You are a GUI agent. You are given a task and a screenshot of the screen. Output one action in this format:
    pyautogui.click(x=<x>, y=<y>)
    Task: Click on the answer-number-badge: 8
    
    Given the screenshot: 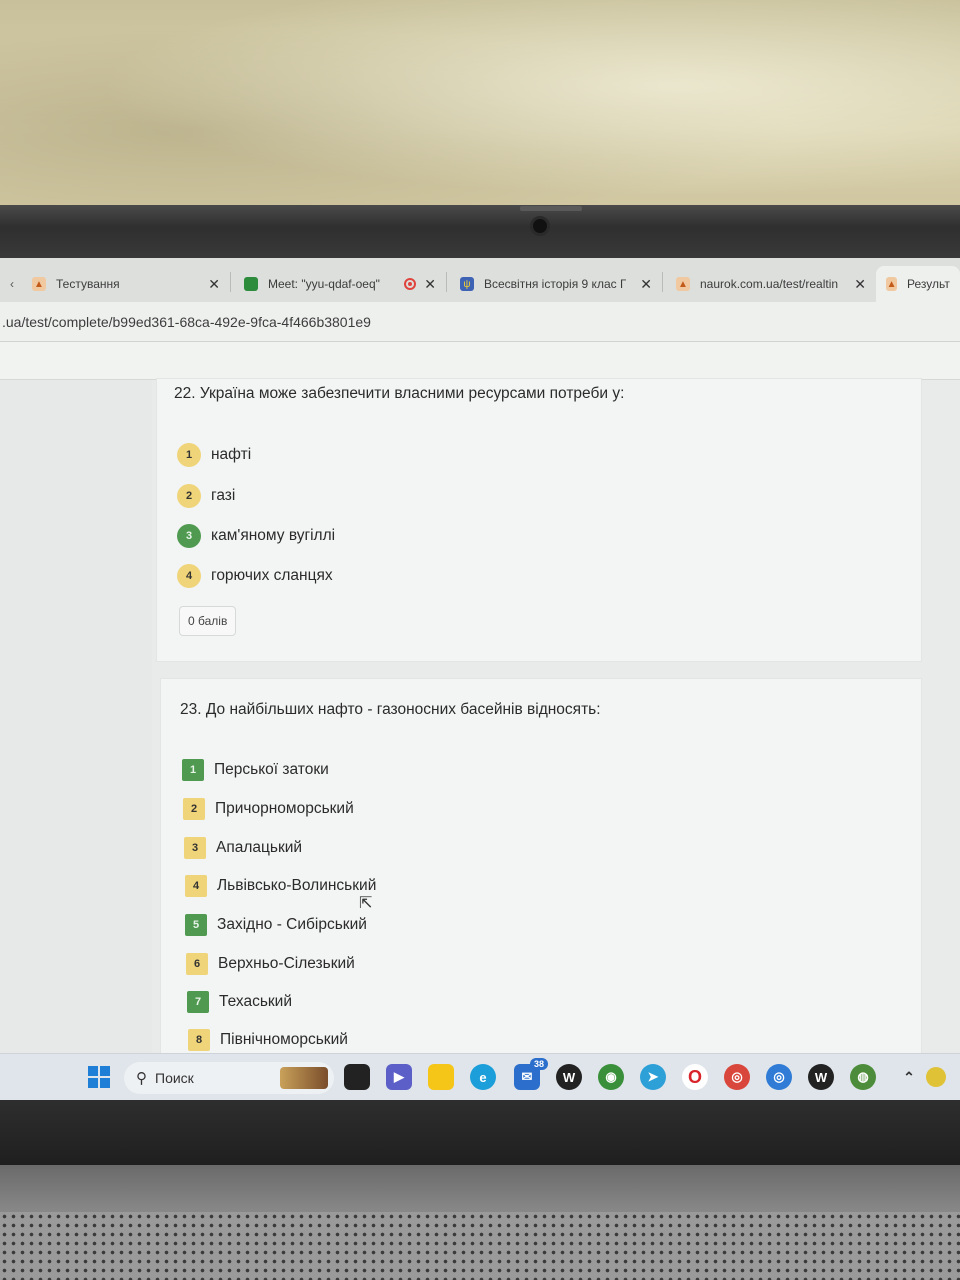 What is the action you would take?
    pyautogui.click(x=199, y=1040)
    